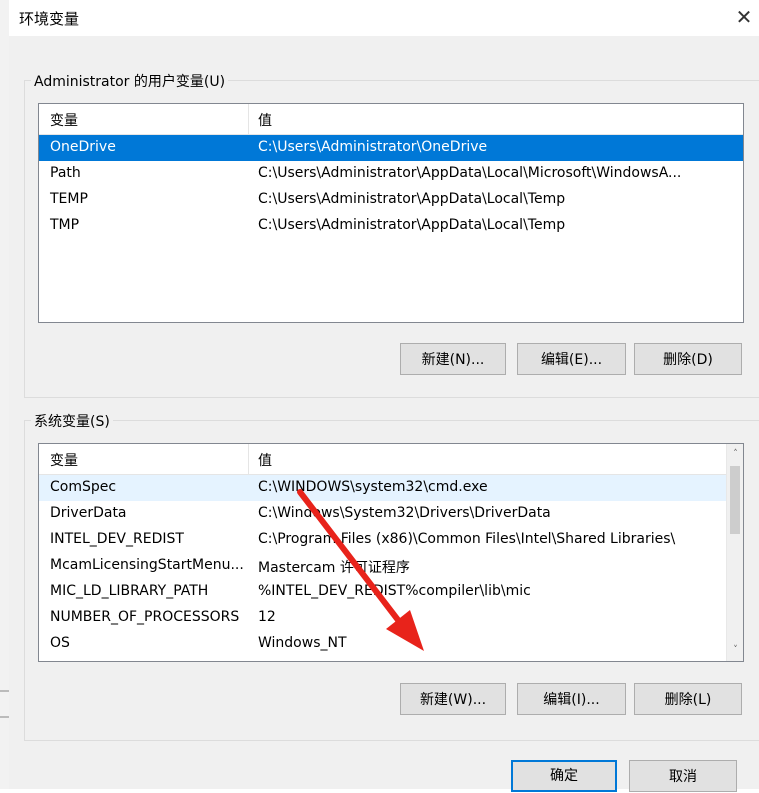 The height and width of the screenshot is (793, 759). What do you see at coordinates (373, 487) in the screenshot?
I see `variable-value-cell: C:\WINDOWS\system32\cmd.exe` at bounding box center [373, 487].